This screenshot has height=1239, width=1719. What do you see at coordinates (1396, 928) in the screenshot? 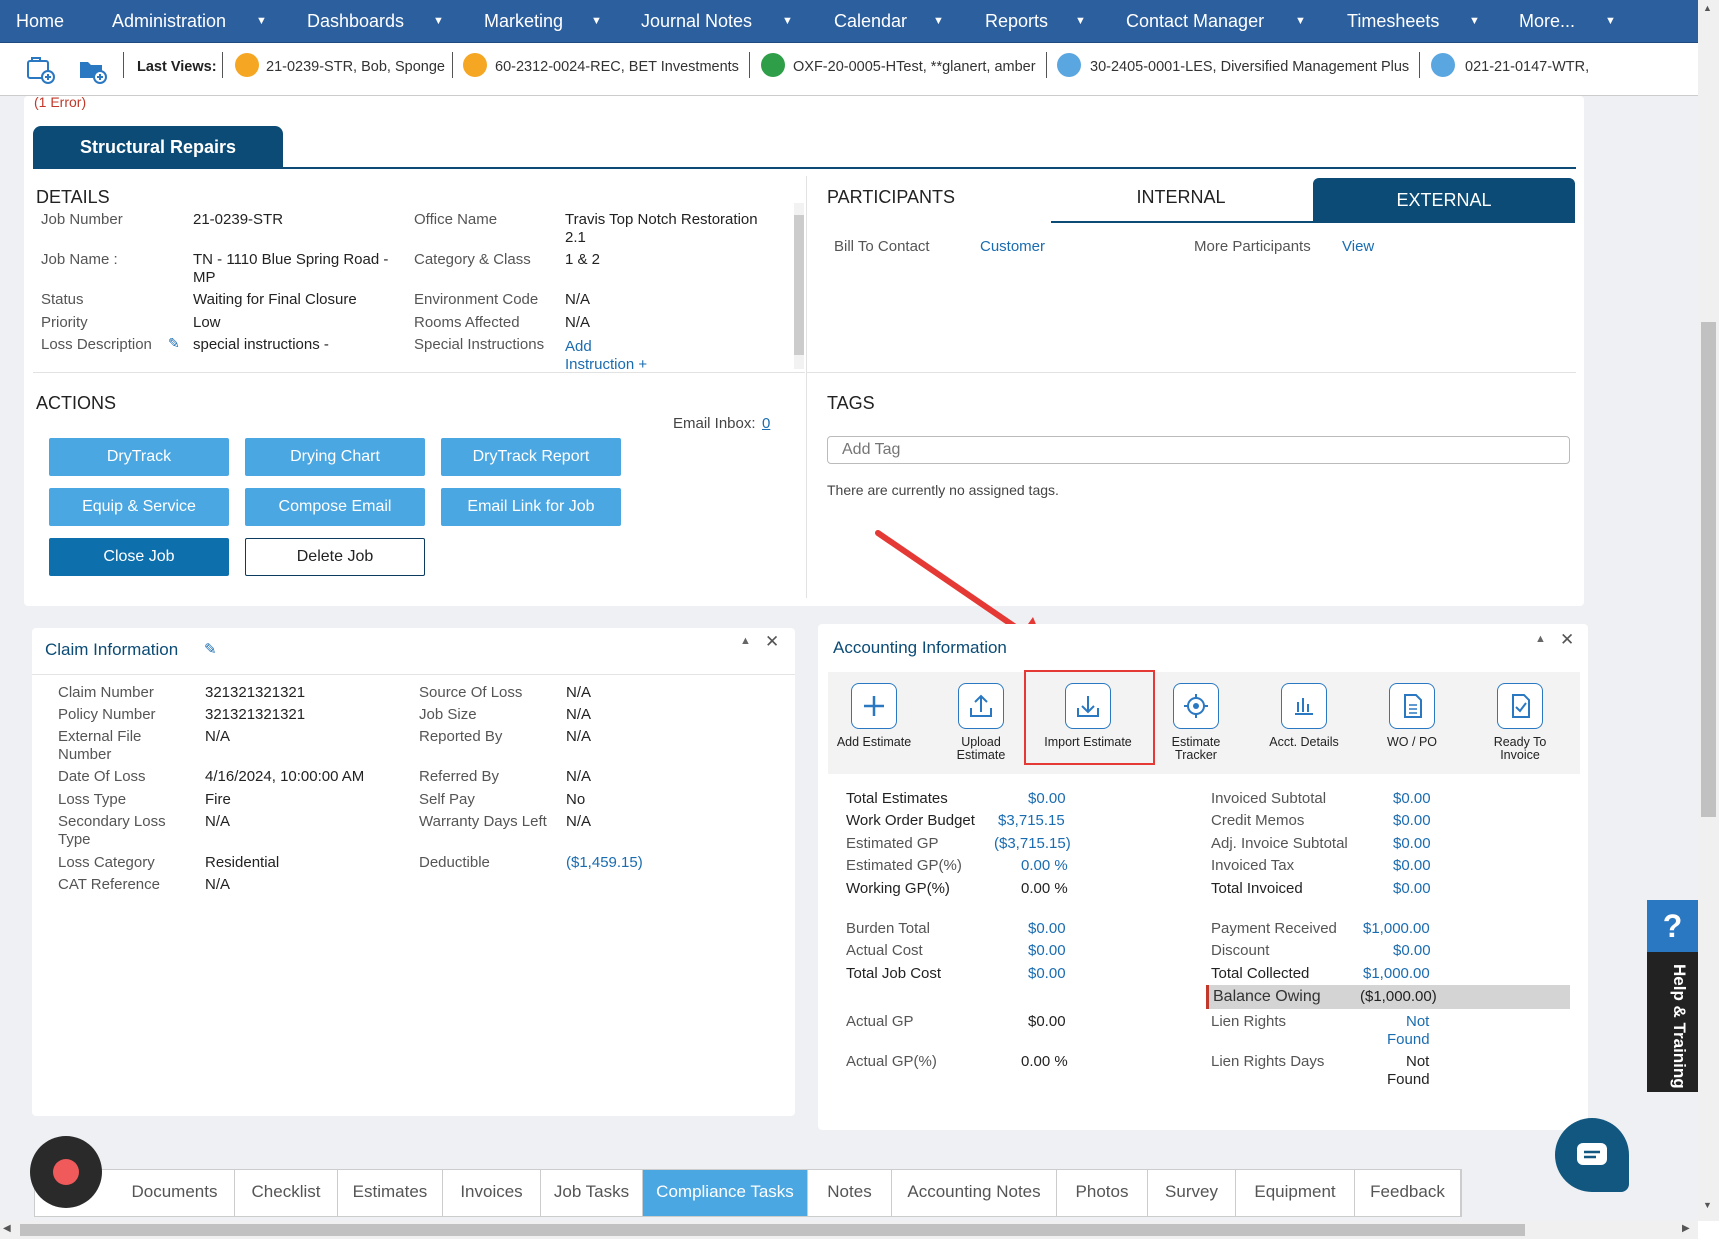
I see `payment-received: $1,000.00` at bounding box center [1396, 928].